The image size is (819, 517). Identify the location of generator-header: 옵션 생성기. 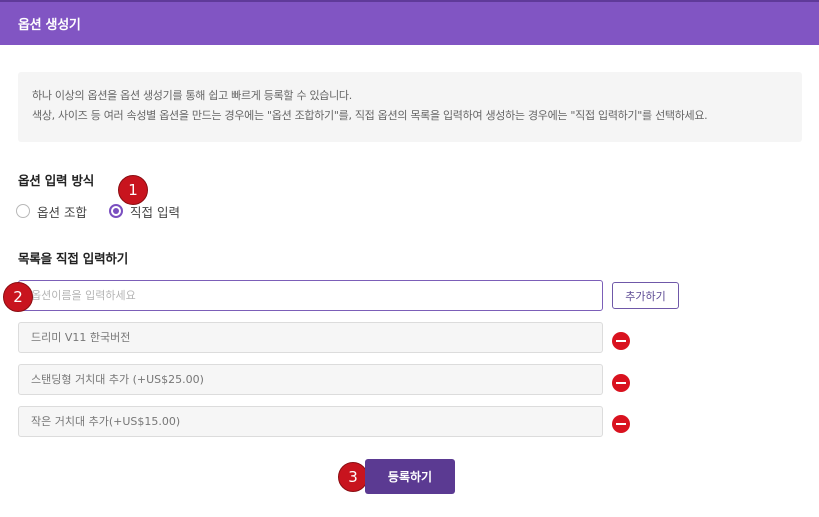
(409, 22).